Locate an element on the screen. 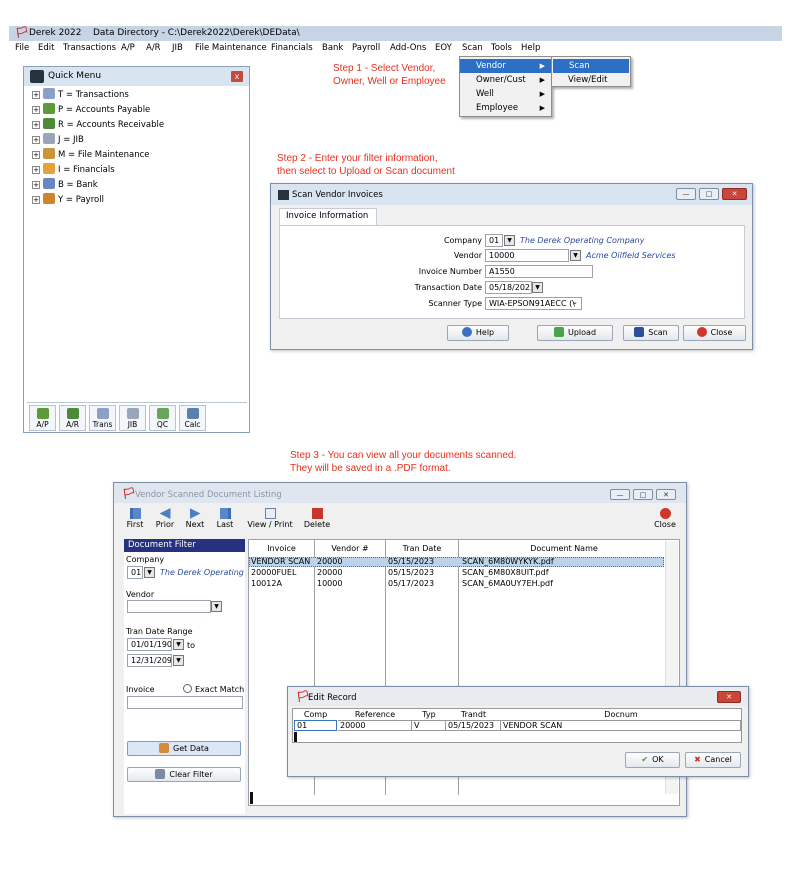 Image resolution: width=790 pixels, height=875 pixels. scan-button: Scan is located at coordinates (651, 333).